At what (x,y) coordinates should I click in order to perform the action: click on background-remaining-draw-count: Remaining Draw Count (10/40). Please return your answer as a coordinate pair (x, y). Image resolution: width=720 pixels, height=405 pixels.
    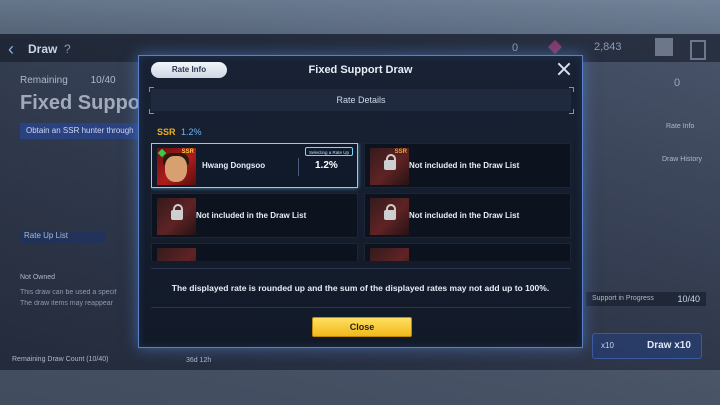
    Looking at the image, I should click on (60, 359).